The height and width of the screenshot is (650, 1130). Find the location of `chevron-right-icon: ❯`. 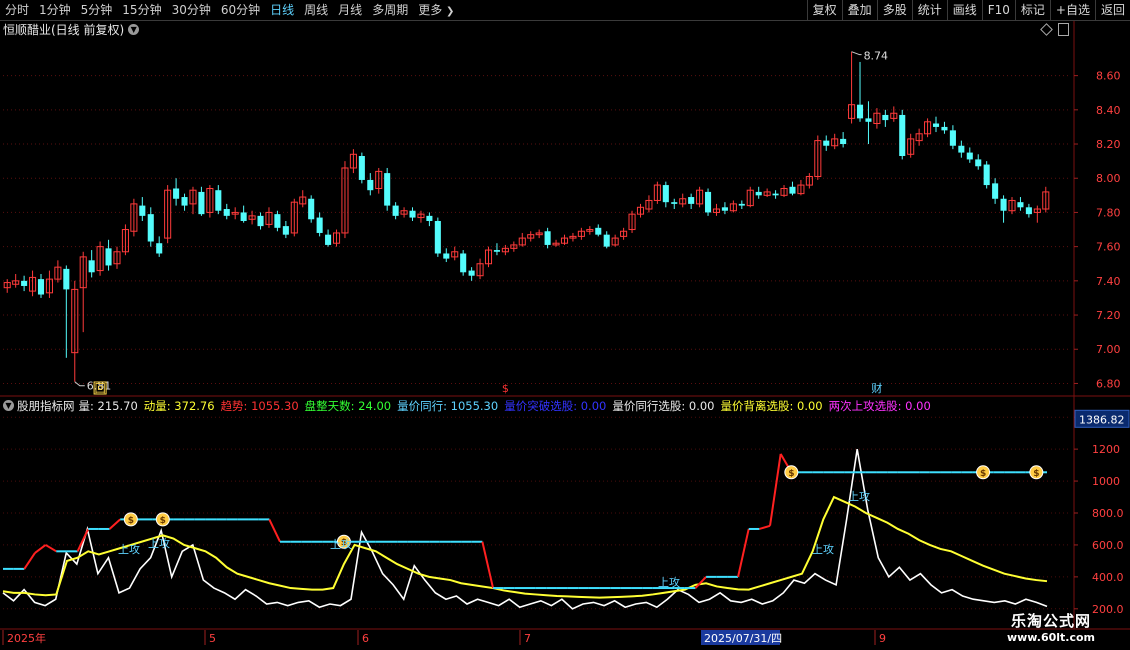

chevron-right-icon: ❯ is located at coordinates (450, 11).